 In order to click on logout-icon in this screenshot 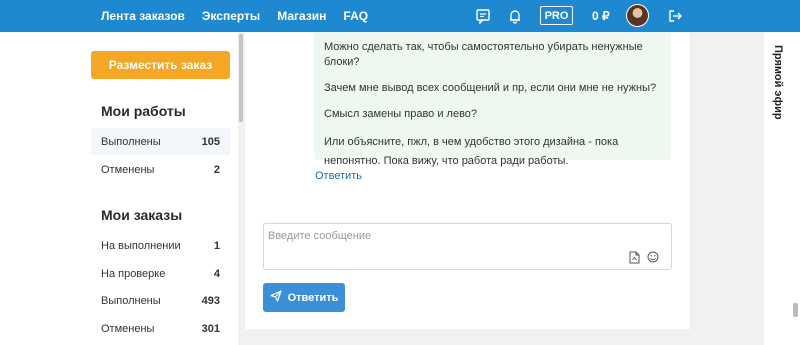, I will do `click(675, 16)`.